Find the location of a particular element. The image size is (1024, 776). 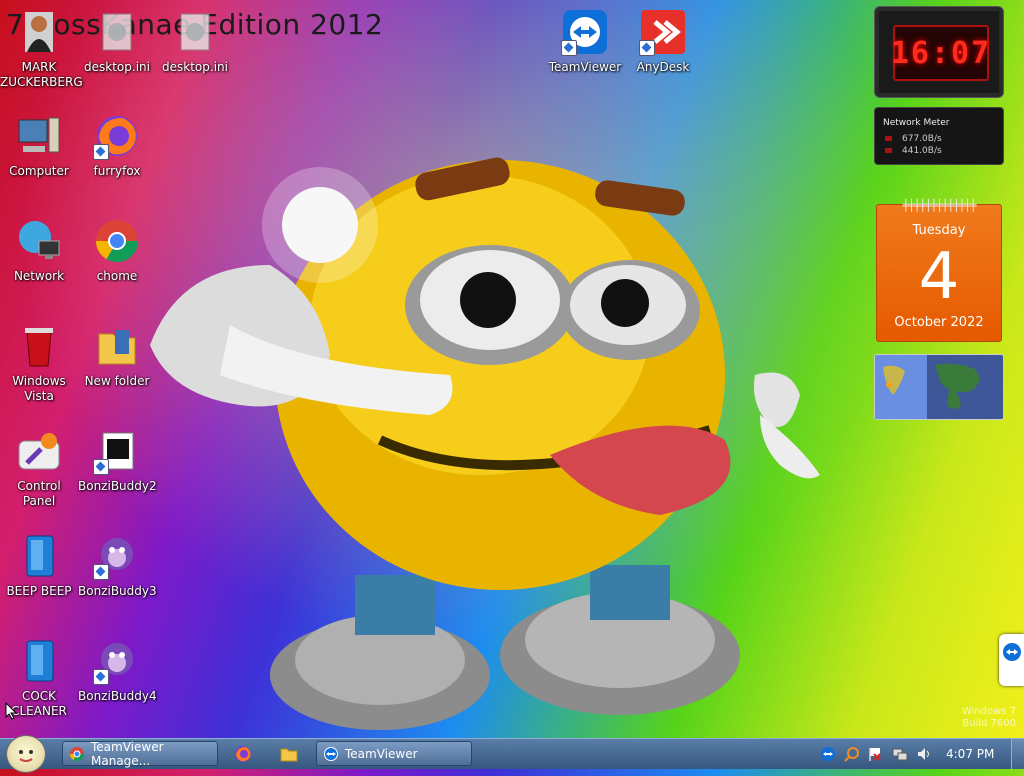

clock-gadget: 16:07 is located at coordinates (939, 52).